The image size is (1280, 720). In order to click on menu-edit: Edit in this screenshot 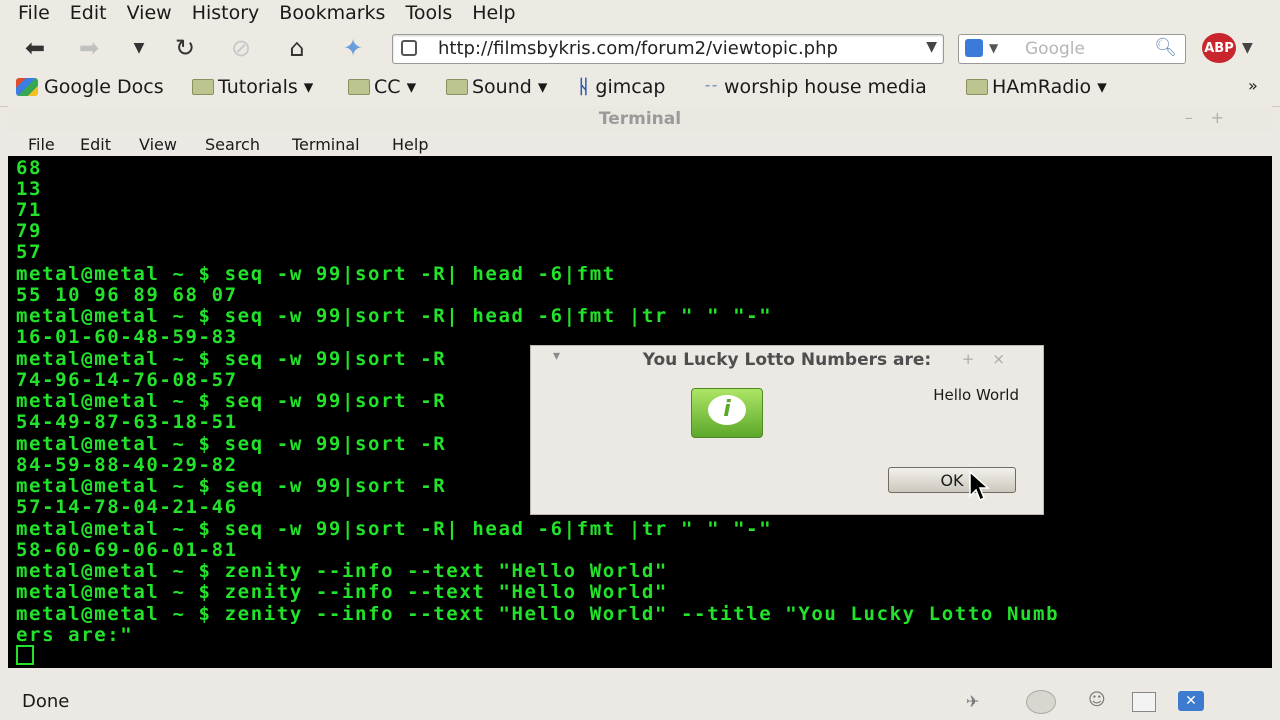, I will do `click(88, 13)`.